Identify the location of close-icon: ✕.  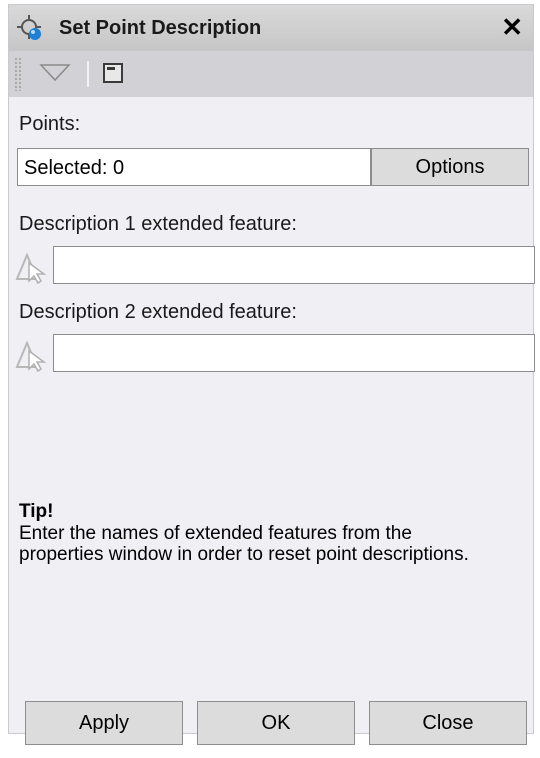
(512, 27).